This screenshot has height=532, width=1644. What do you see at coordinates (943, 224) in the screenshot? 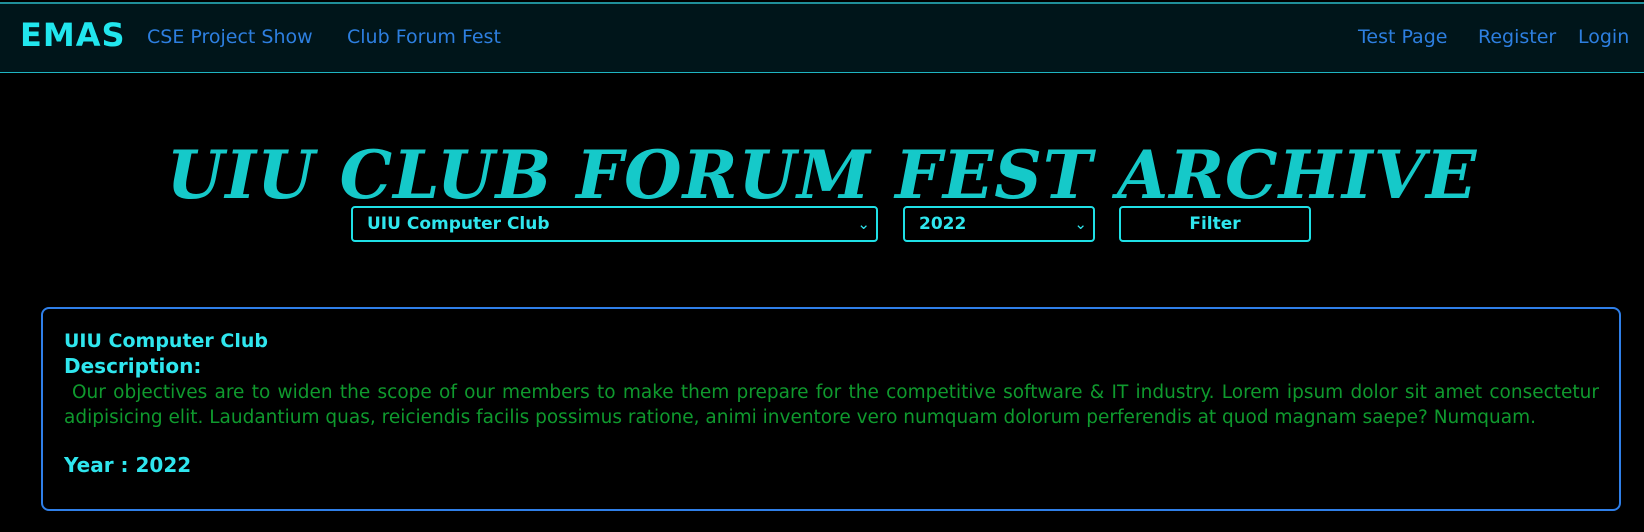
I see `year-select-value: 2022` at bounding box center [943, 224].